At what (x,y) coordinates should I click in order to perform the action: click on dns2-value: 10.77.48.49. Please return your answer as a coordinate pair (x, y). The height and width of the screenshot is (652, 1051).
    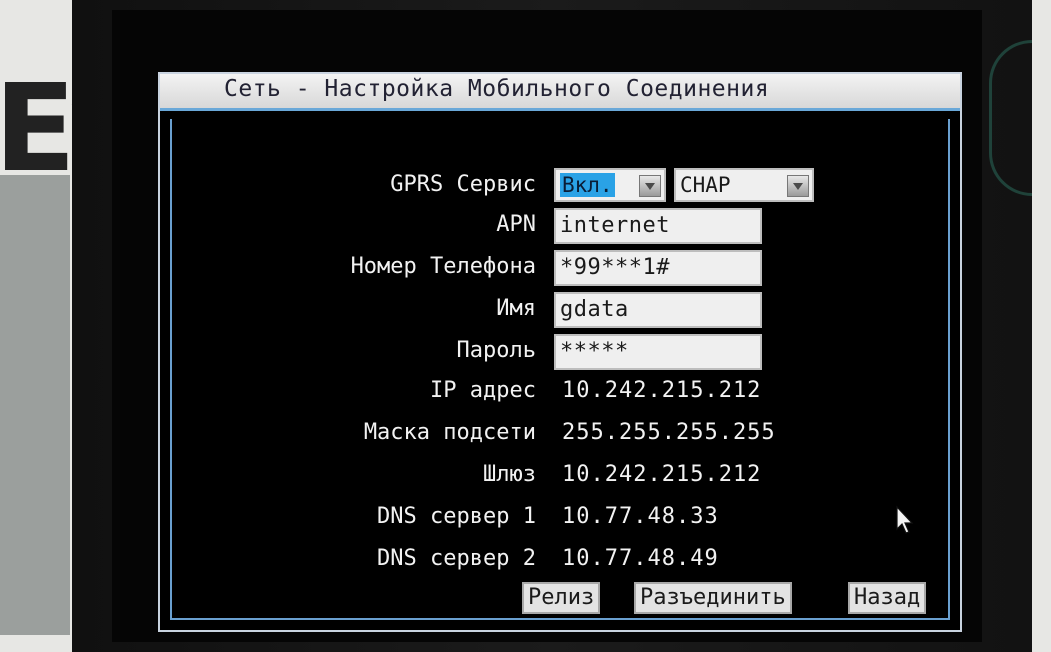
    Looking at the image, I should click on (640, 558).